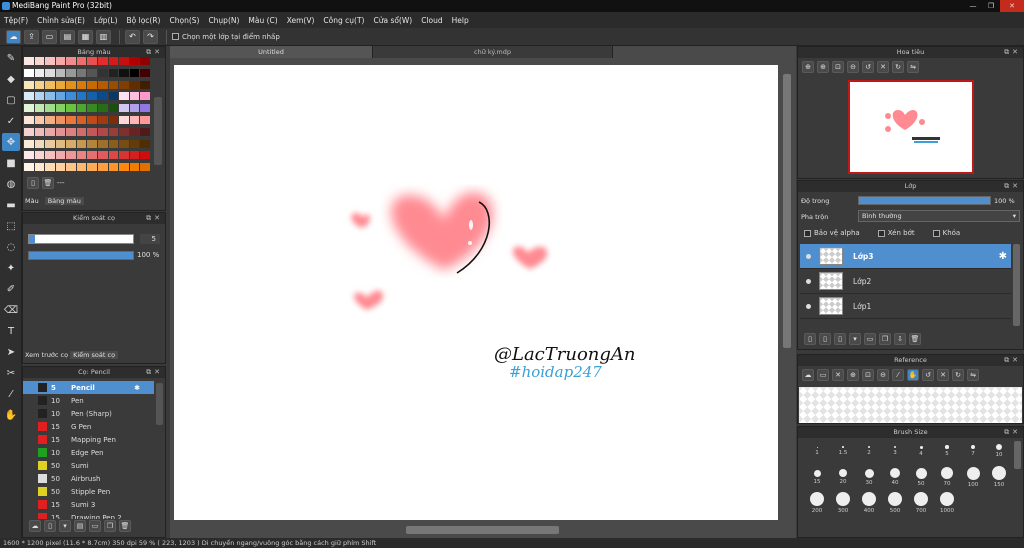  What do you see at coordinates (88, 515) in the screenshot?
I see `brush-item: 15 Drawing Pen 2` at bounding box center [88, 515].